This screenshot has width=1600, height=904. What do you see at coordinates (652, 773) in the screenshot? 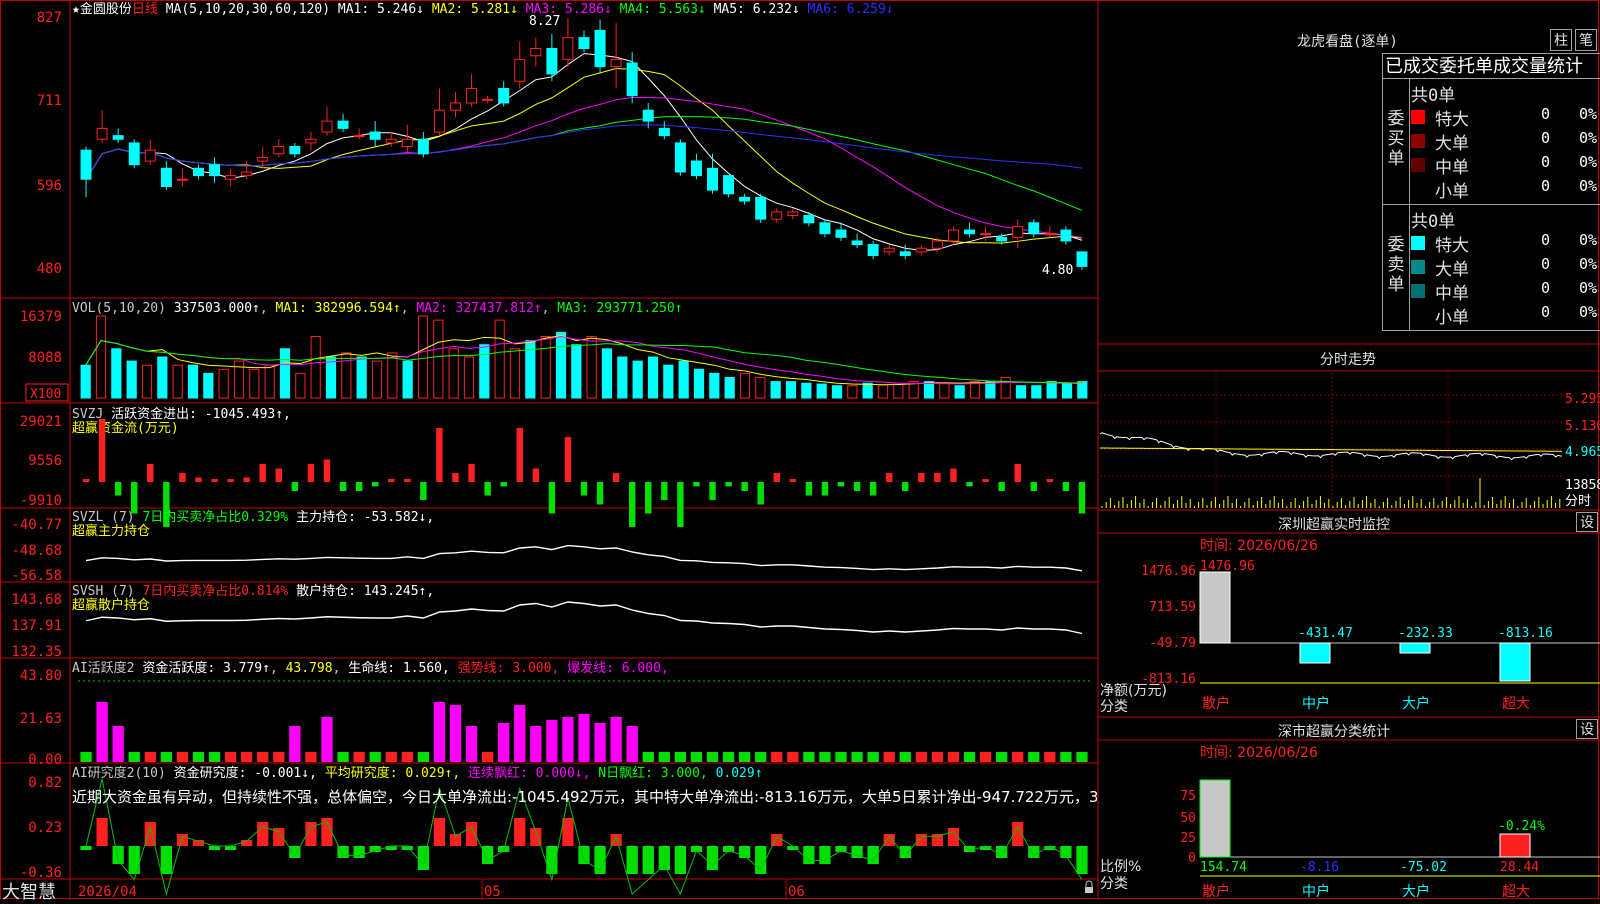
I see `ai-res-nr: N日飘红: 3.000,` at bounding box center [652, 773].